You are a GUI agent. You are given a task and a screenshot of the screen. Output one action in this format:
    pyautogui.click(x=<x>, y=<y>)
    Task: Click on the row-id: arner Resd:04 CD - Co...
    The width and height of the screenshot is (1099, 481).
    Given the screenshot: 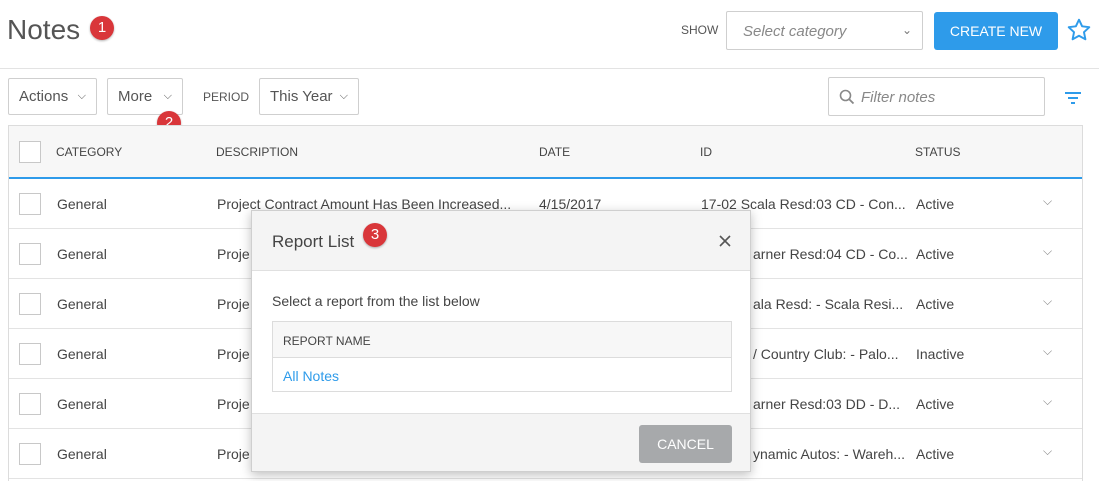 What is the action you would take?
    pyautogui.click(x=830, y=254)
    